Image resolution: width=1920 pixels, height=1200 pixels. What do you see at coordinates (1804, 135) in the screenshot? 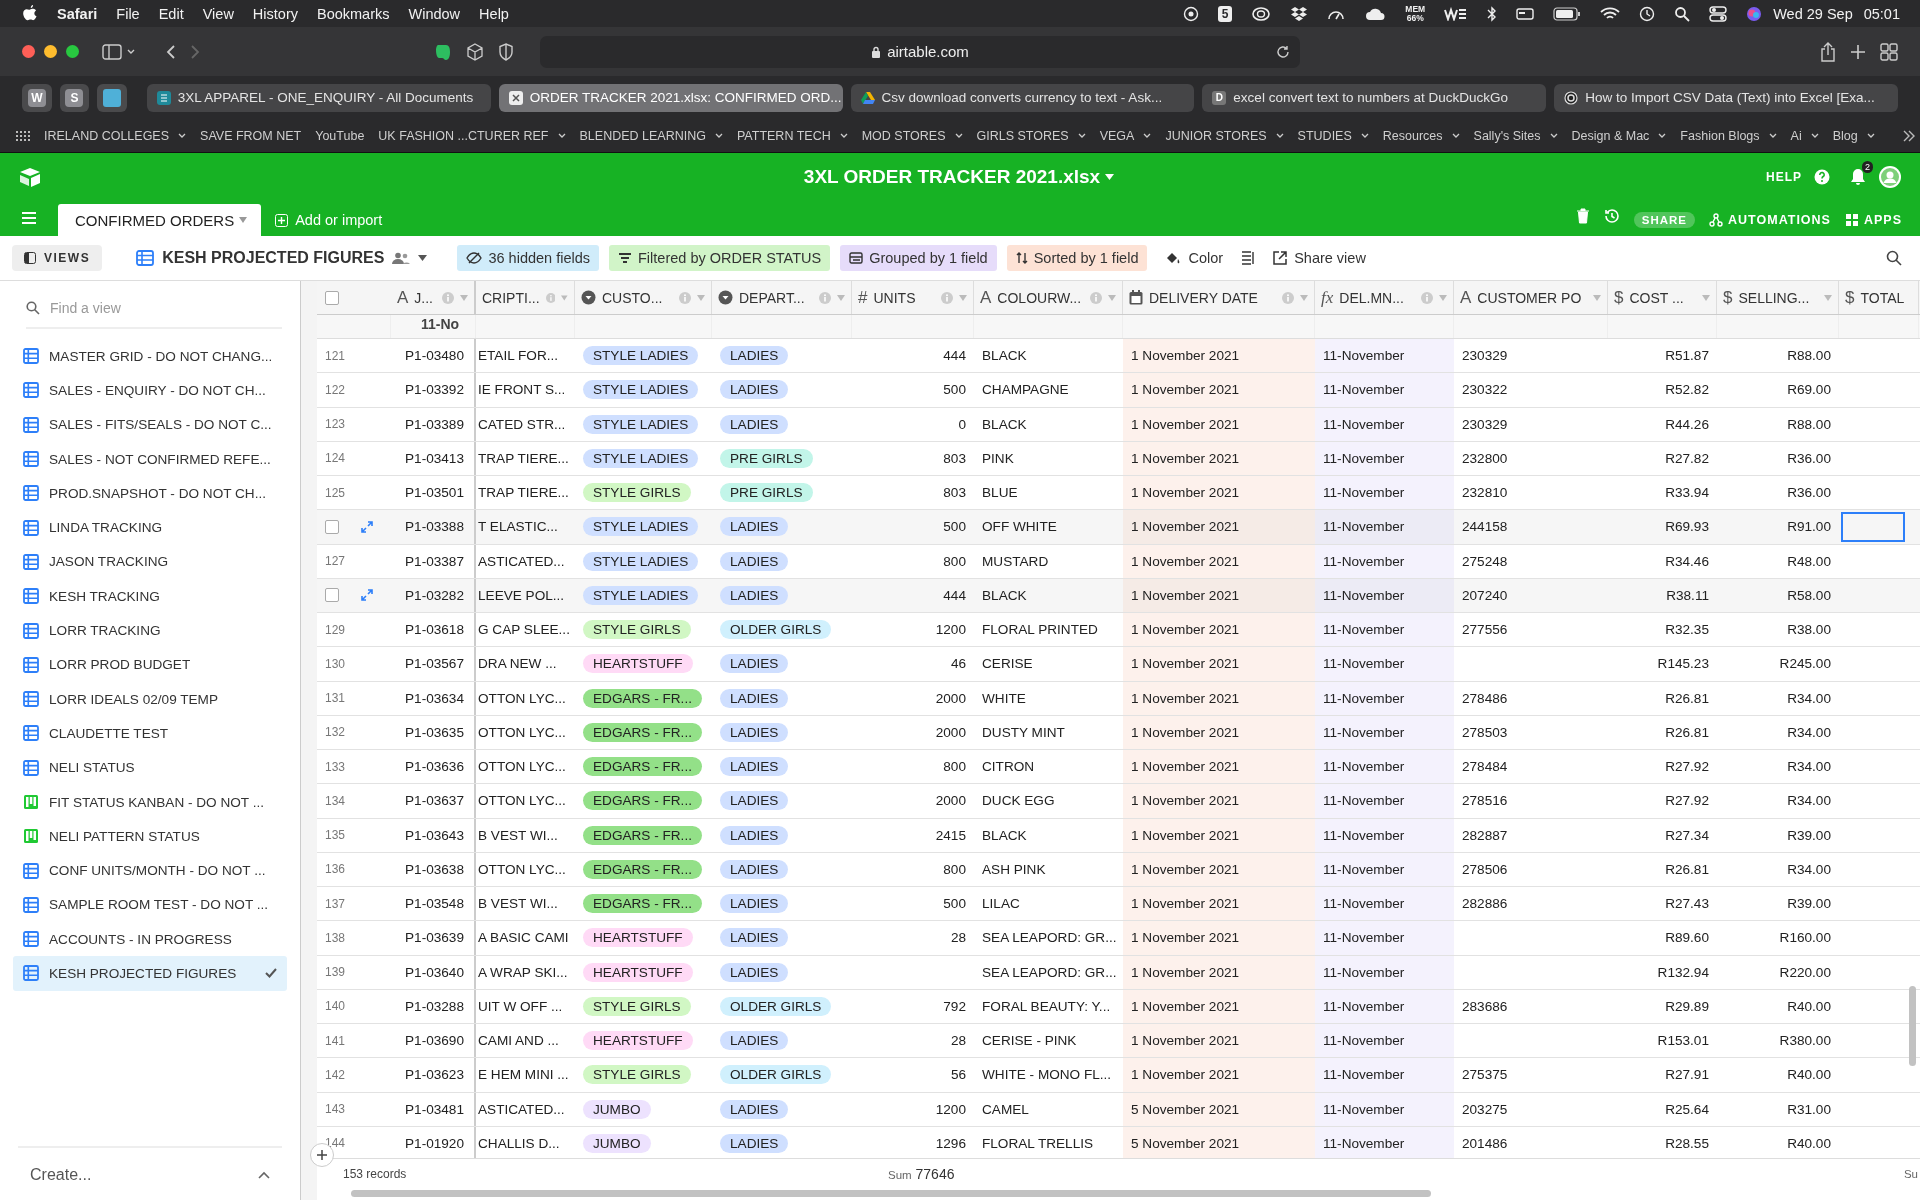
I see `bookmark-item: Ai` at bounding box center [1804, 135].